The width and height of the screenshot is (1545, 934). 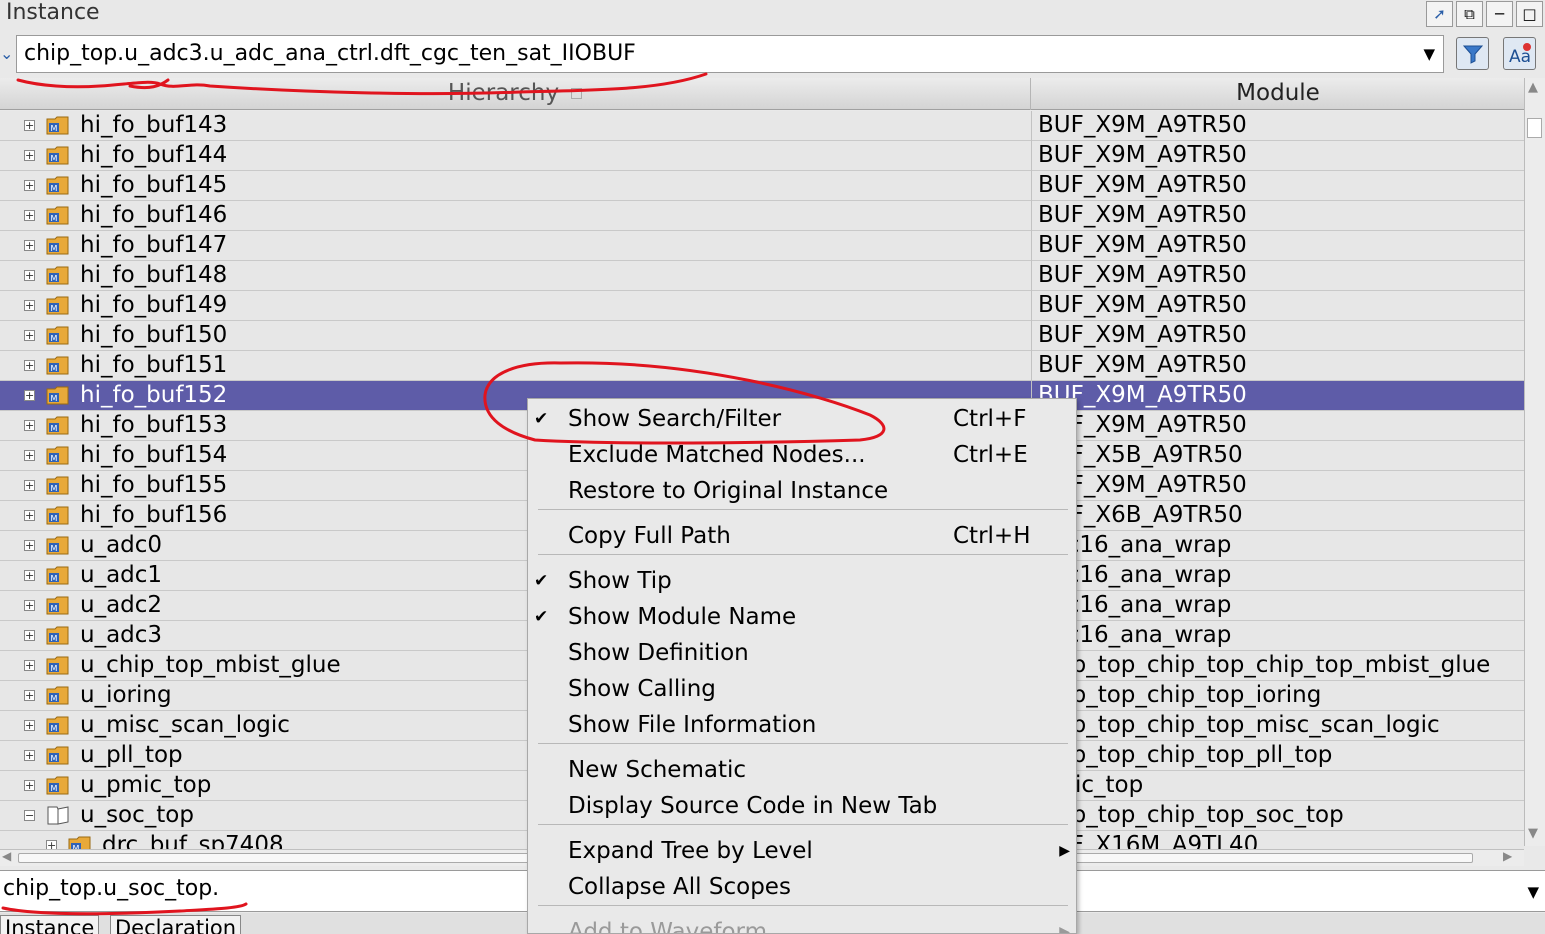 What do you see at coordinates (762, 306) in the screenshot?
I see `tree-row: + Mhi_fo_buf149 BUF_X9M_A9TR50` at bounding box center [762, 306].